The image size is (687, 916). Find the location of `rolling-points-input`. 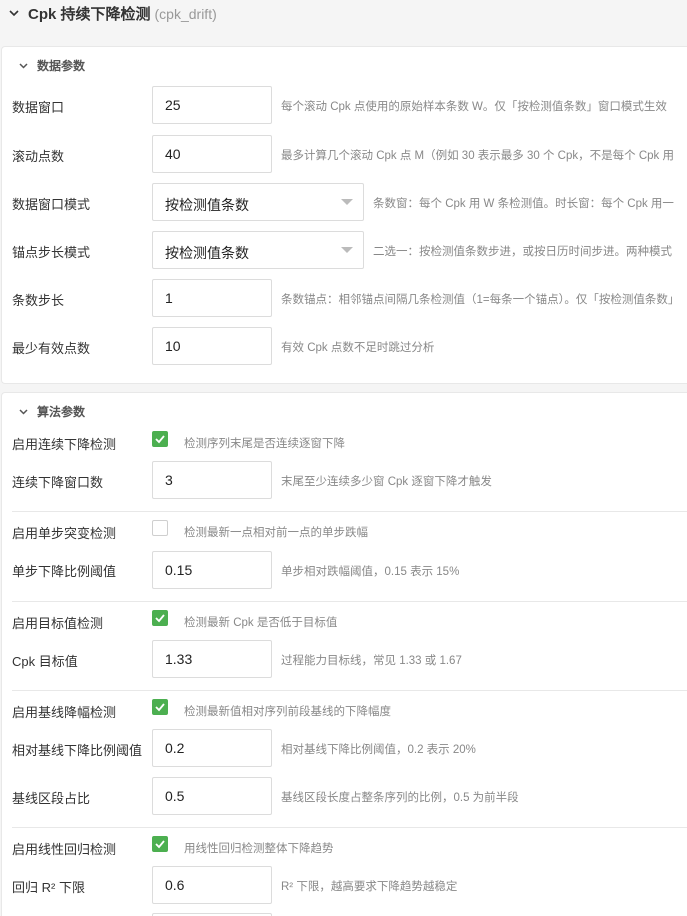

rolling-points-input is located at coordinates (212, 154).